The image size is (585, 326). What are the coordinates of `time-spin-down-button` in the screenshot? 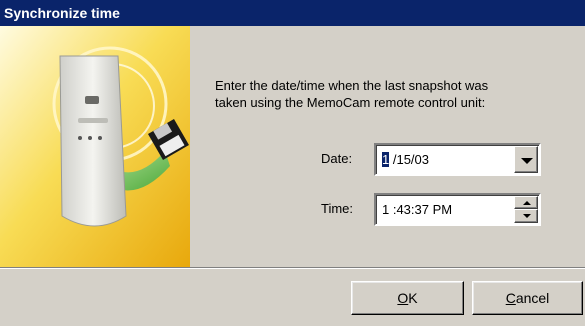 It's located at (526, 216).